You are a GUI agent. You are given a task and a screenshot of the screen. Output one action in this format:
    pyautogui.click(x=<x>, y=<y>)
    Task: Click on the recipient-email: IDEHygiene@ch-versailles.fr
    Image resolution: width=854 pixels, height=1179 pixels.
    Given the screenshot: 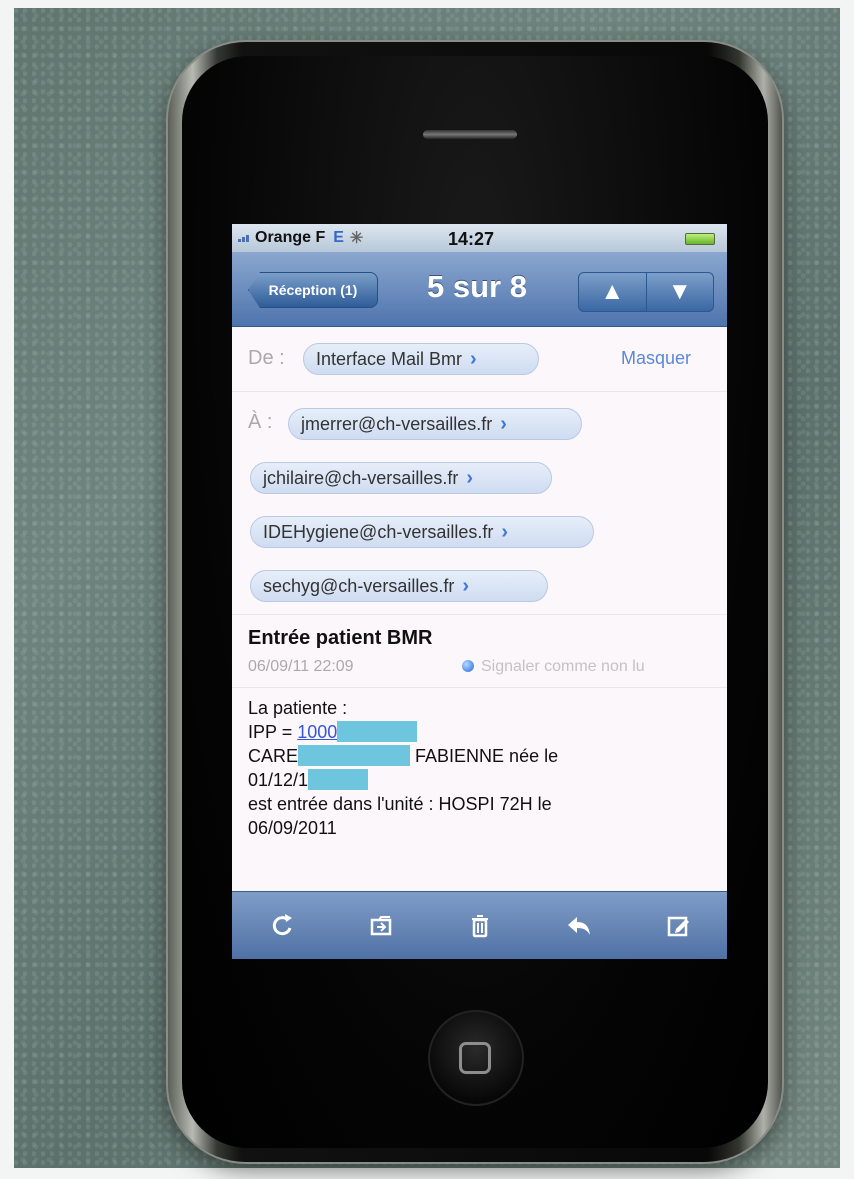 What is the action you would take?
    pyautogui.click(x=378, y=531)
    